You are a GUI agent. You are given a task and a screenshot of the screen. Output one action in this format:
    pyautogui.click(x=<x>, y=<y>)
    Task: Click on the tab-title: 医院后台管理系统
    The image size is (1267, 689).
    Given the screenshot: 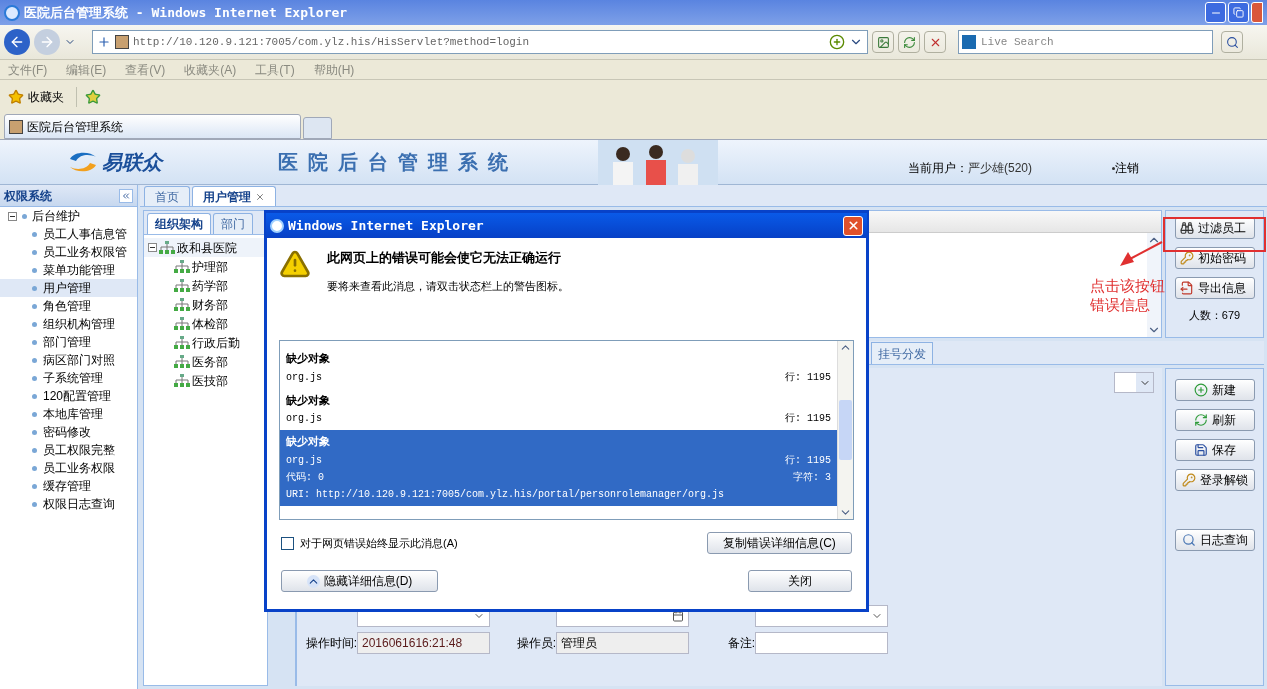 What is the action you would take?
    pyautogui.click(x=75, y=127)
    